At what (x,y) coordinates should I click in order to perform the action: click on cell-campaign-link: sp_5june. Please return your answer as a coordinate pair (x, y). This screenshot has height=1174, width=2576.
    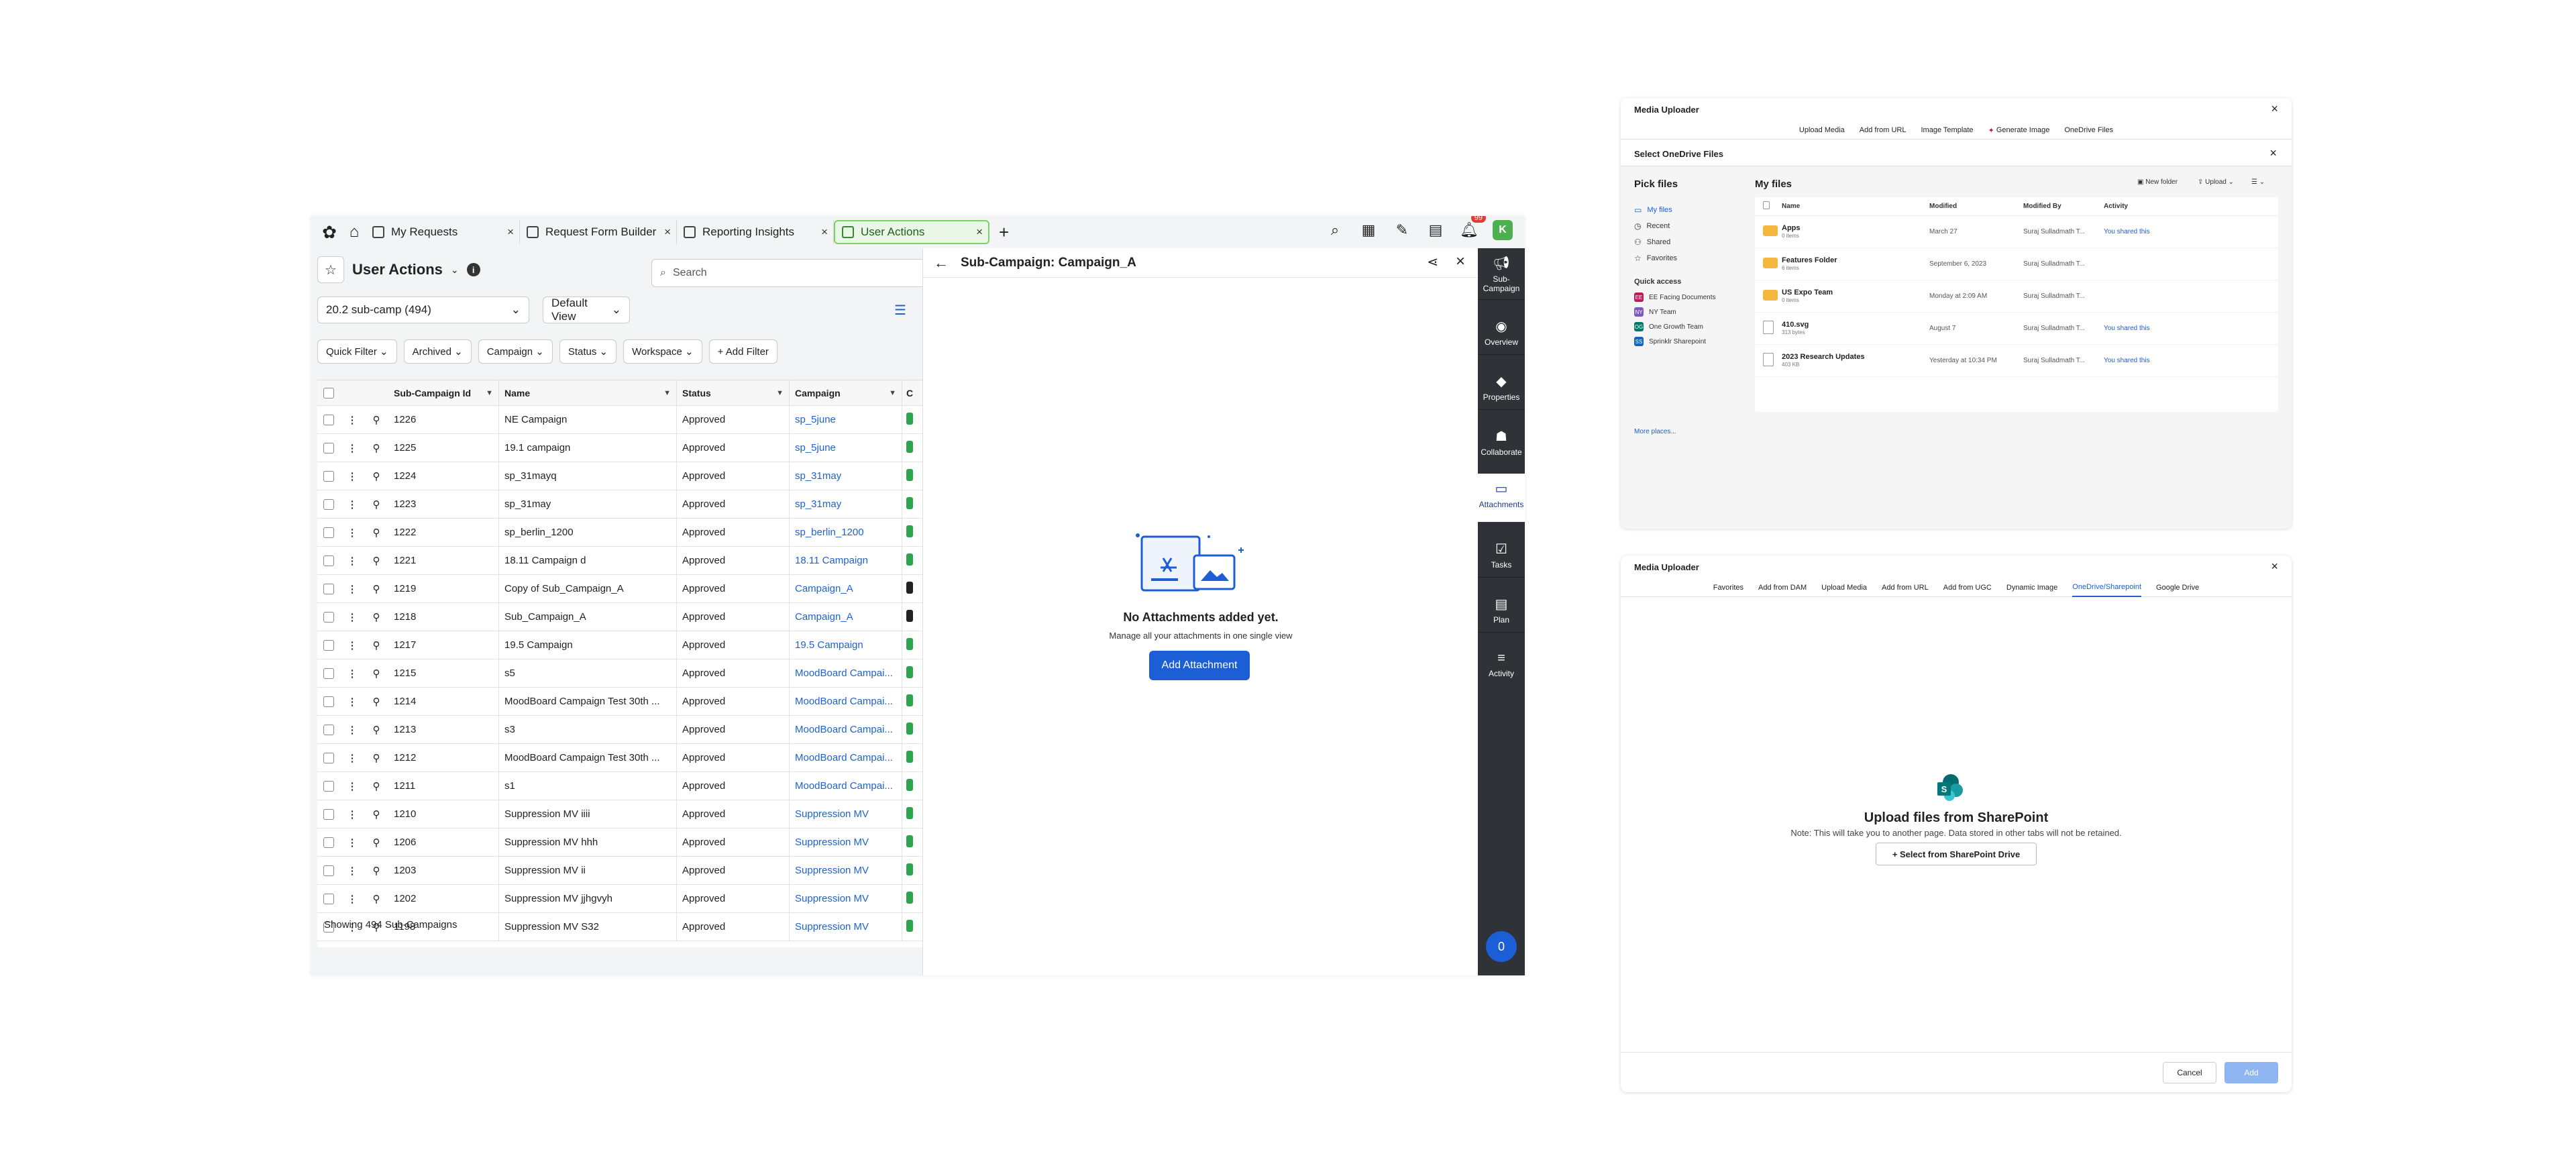
    Looking at the image, I should click on (846, 419).